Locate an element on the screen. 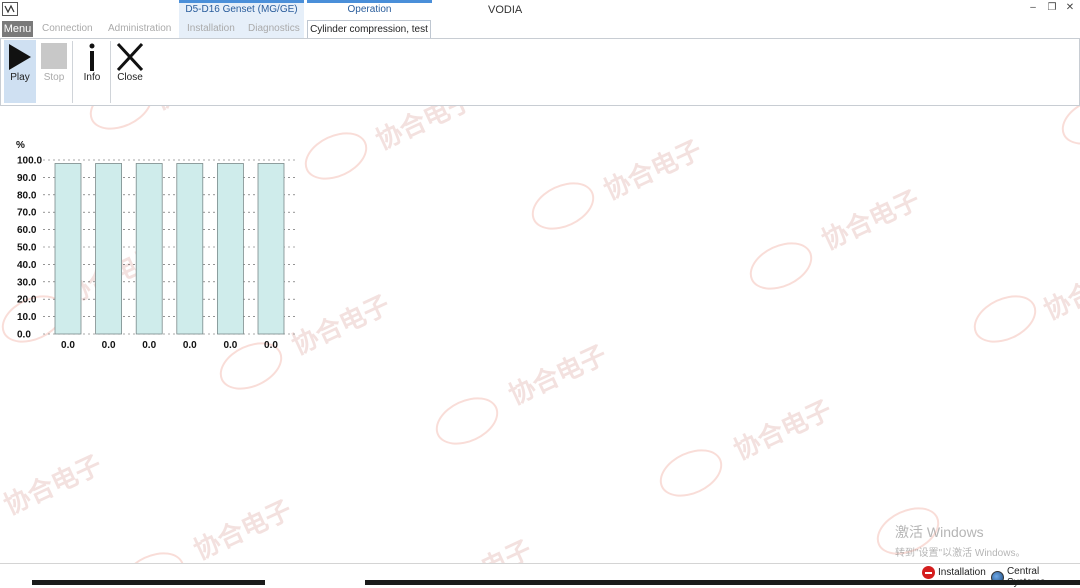  close-button: Close is located at coordinates (130, 71).